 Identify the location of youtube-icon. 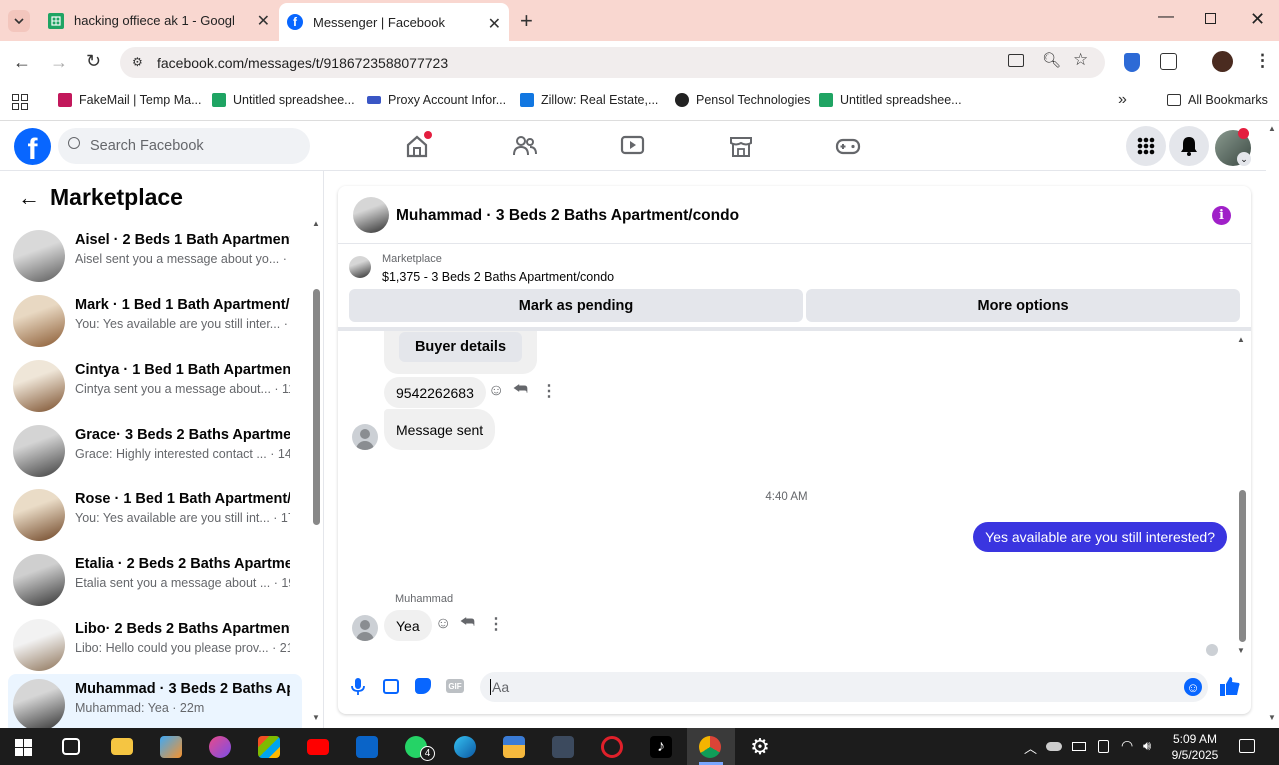
(318, 747).